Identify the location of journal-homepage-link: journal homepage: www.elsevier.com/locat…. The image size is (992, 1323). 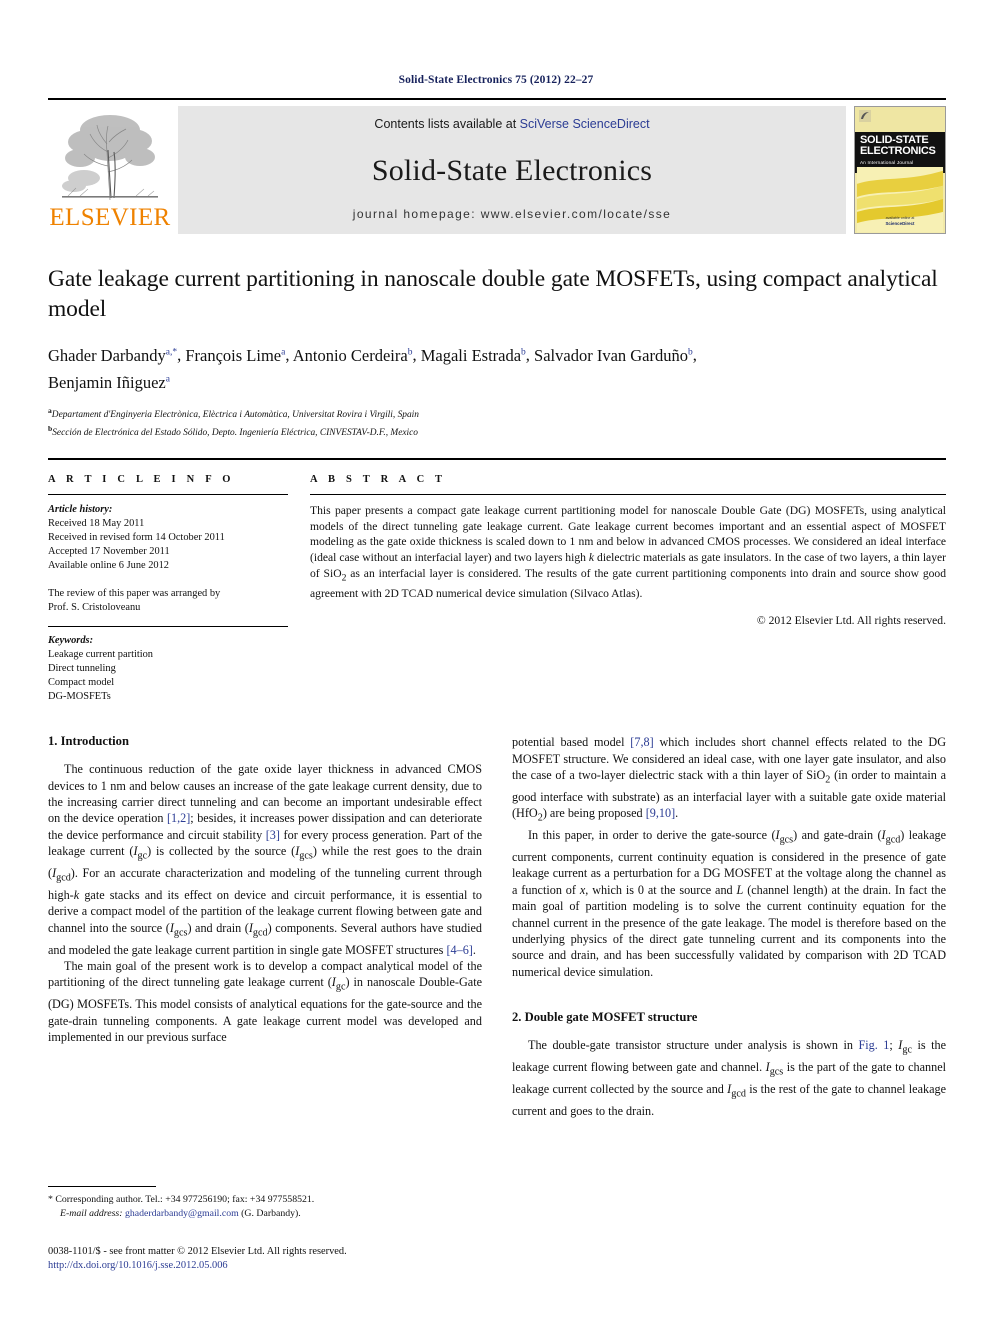
(512, 214).